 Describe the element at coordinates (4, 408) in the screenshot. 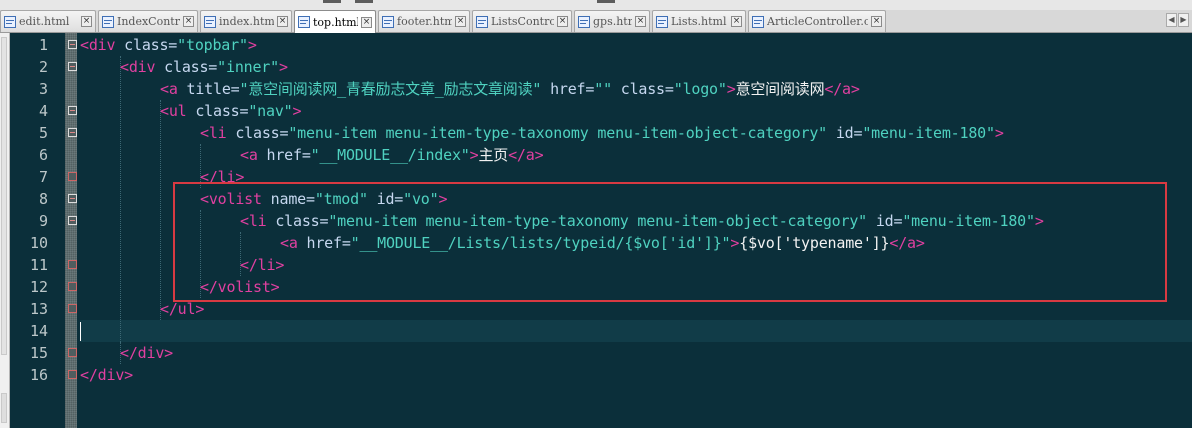

I see `panel-scrollbar-lower` at that location.